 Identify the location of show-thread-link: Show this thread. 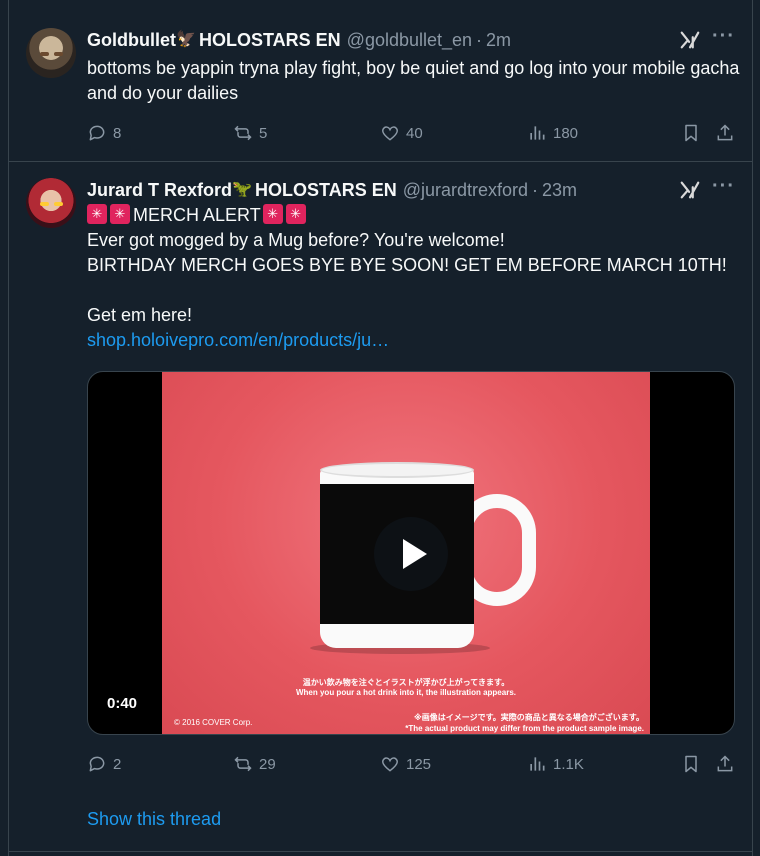
(154, 819).